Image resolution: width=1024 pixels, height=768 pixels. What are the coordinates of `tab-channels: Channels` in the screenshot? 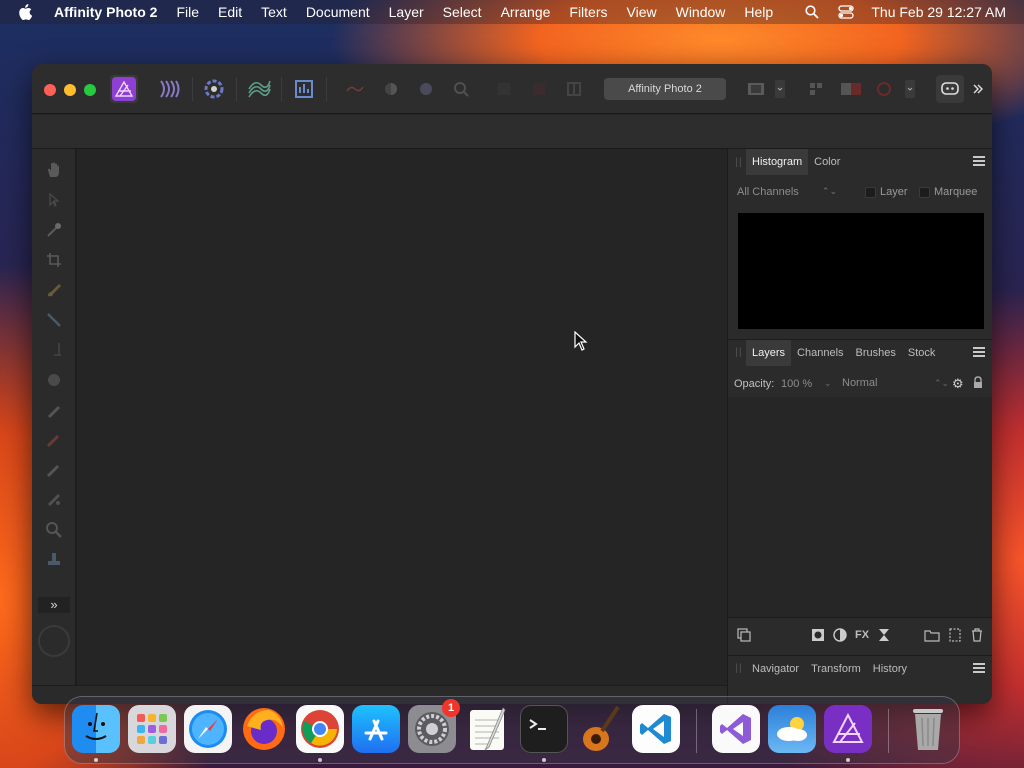 It's located at (820, 353).